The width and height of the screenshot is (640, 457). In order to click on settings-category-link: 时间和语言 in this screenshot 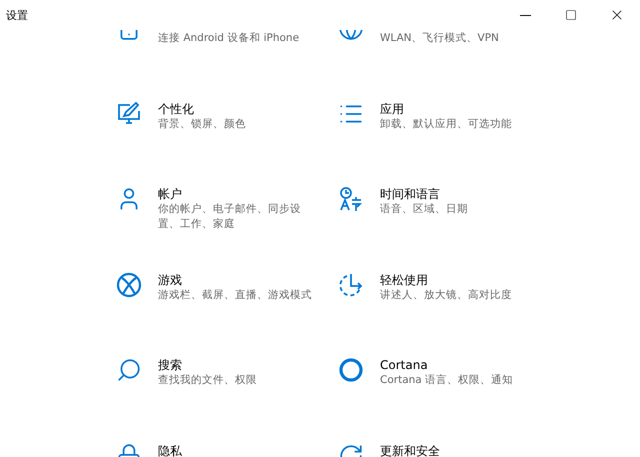, I will do `click(465, 194)`.